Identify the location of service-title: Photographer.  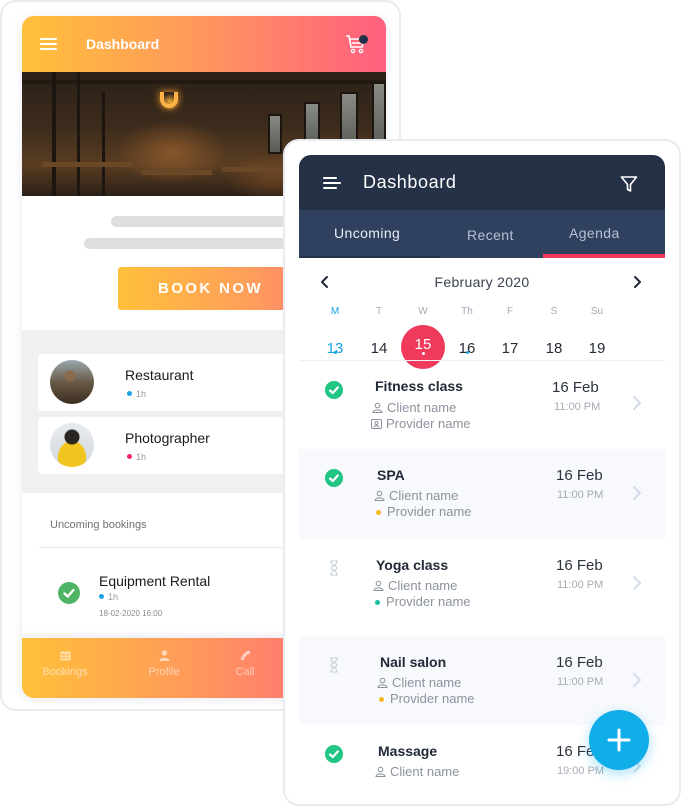
(167, 438).